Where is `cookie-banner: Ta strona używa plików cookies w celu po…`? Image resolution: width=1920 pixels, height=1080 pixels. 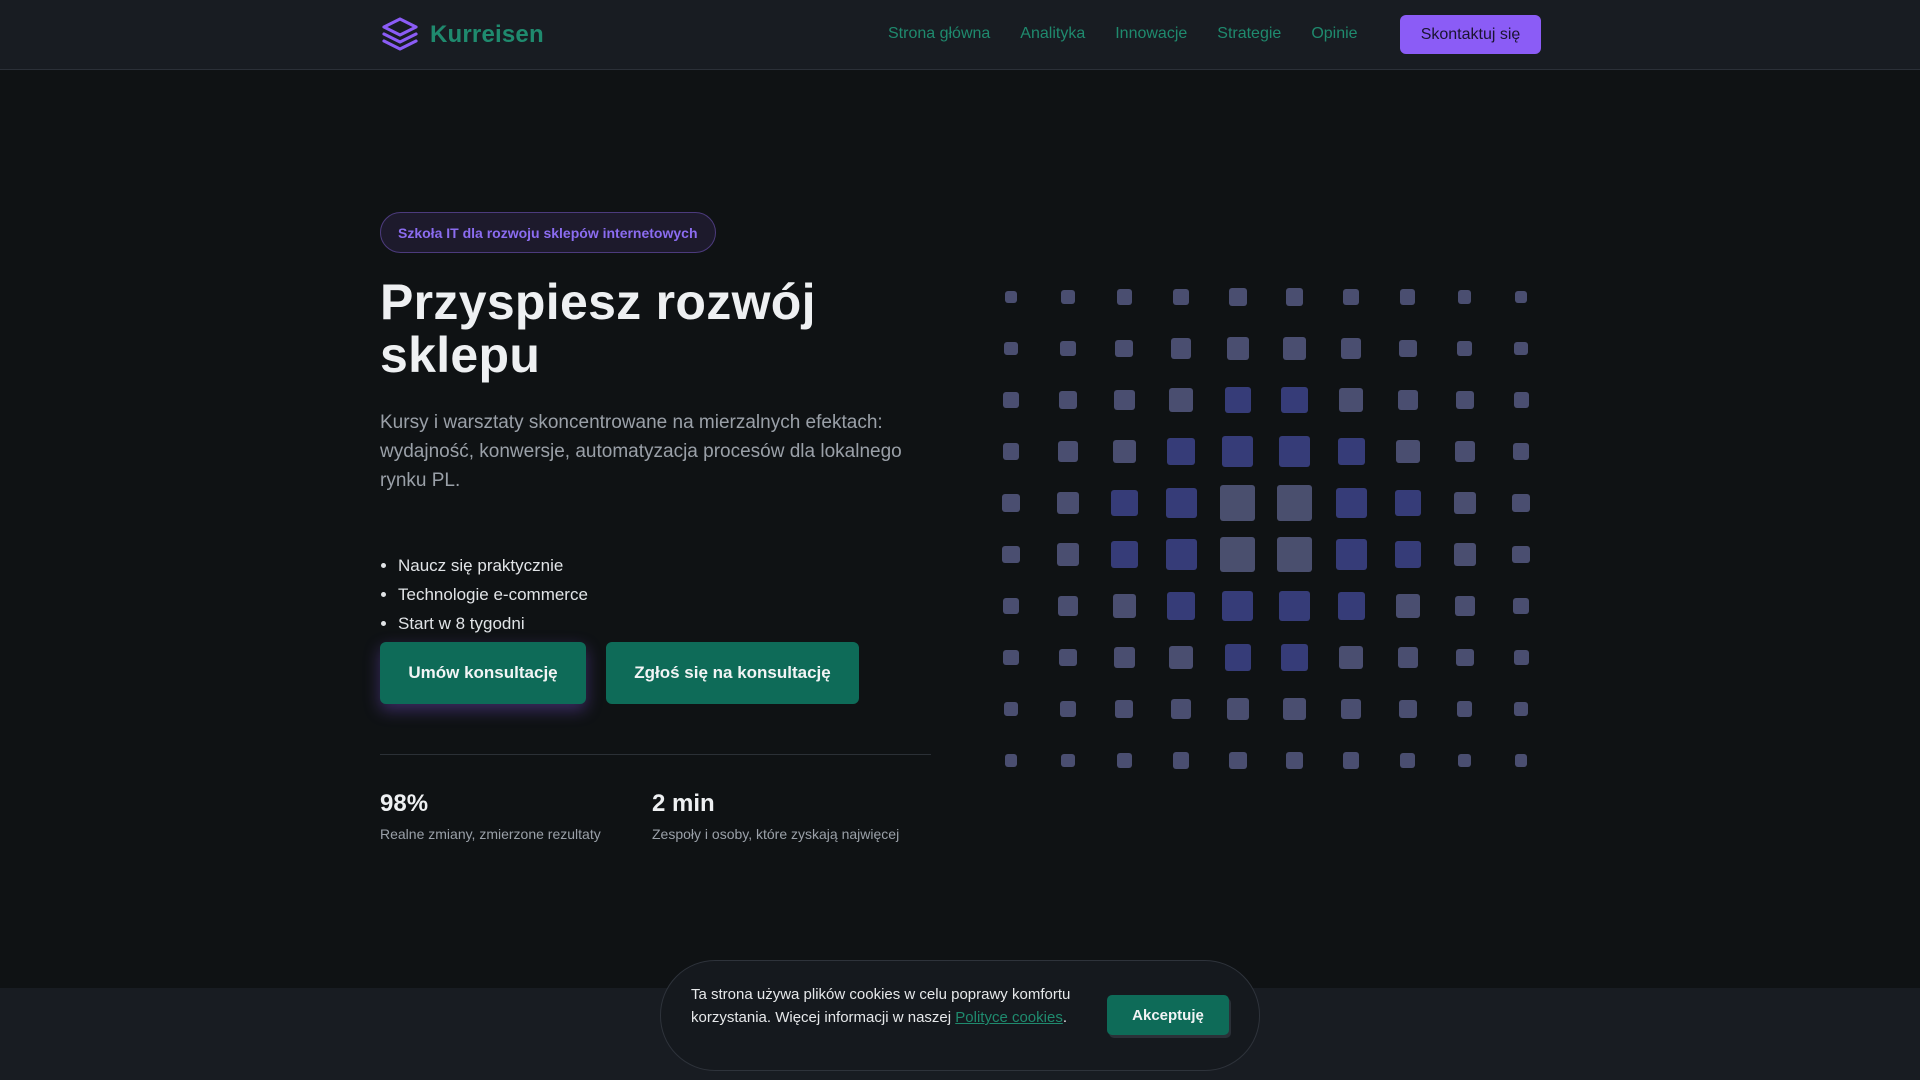 cookie-banner: Ta strona używa plików cookies w celu po… is located at coordinates (960, 1015).